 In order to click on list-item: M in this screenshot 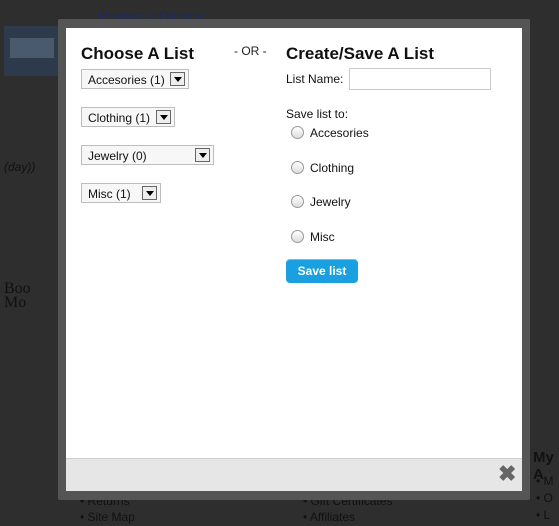, I will do `click(545, 481)`.